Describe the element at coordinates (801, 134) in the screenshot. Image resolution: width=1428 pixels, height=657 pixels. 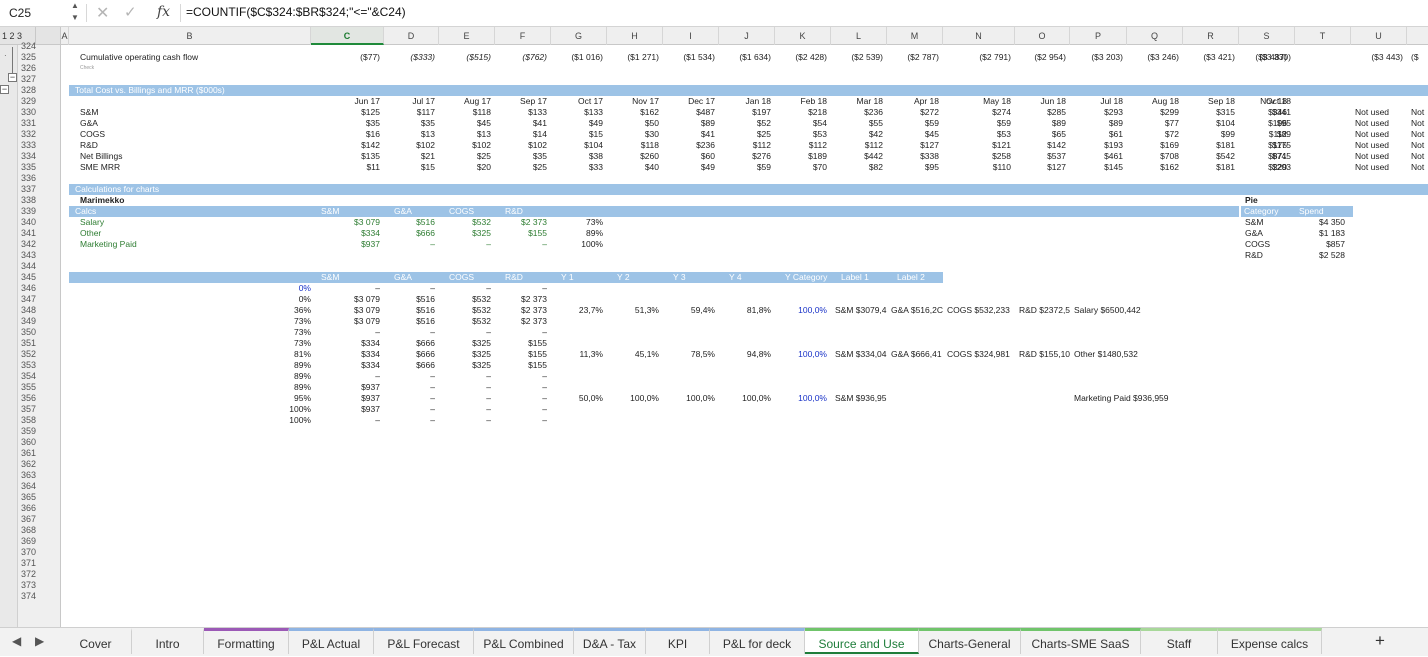
I see `cell-k332: $53` at that location.